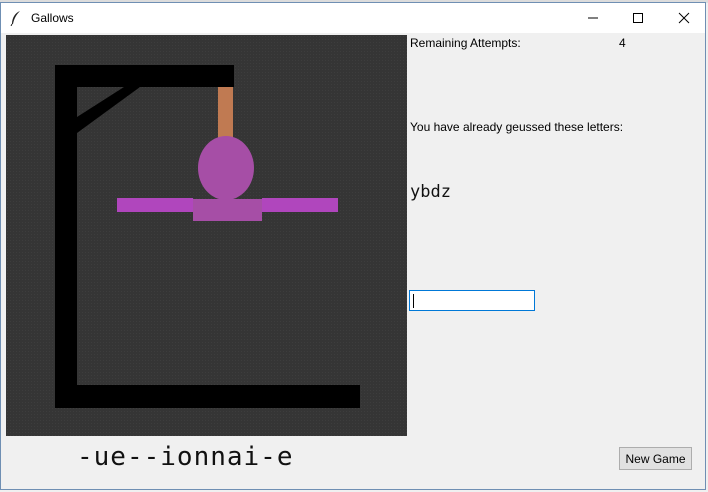 This screenshot has height=492, width=708. Describe the element at coordinates (227, 210) in the screenshot. I see `torso` at that location.